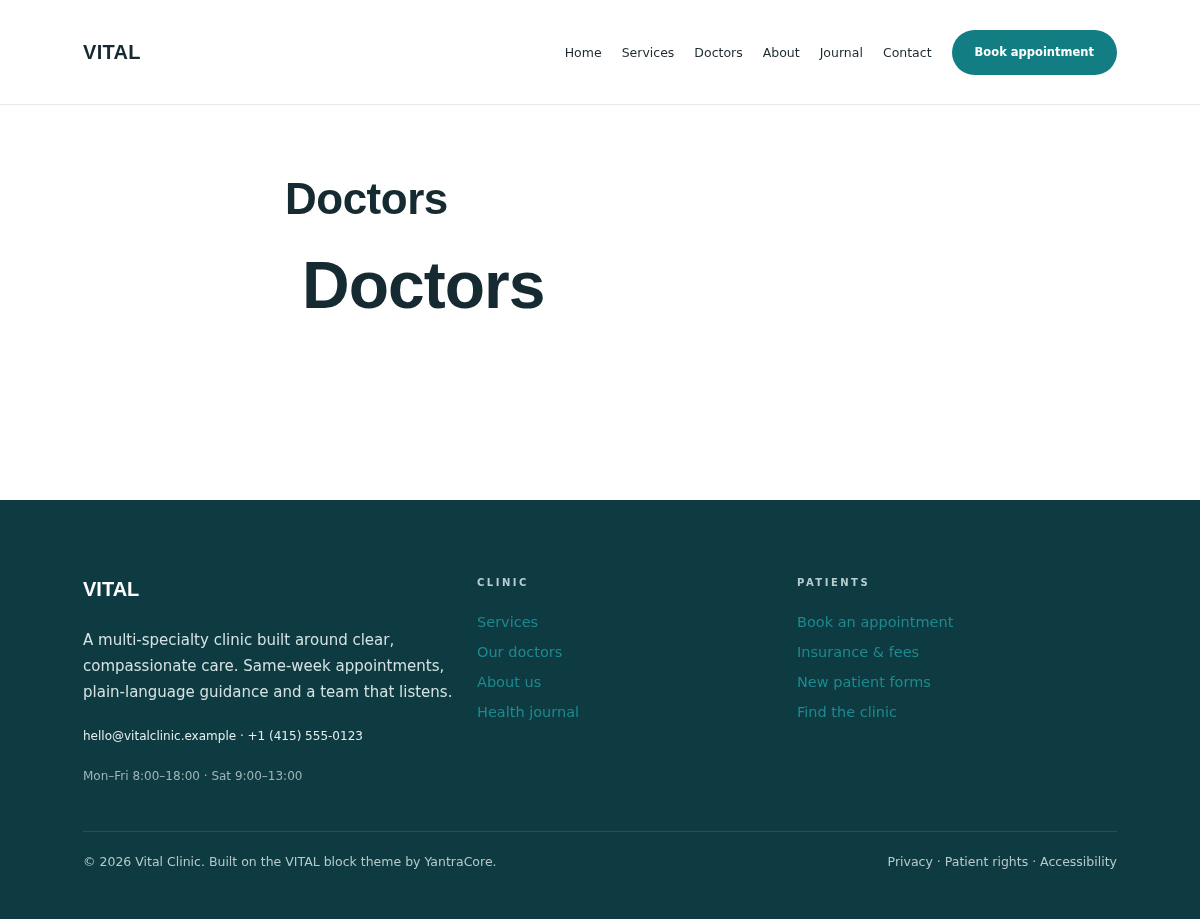 This screenshot has width=1200, height=919. Describe the element at coordinates (268, 666) in the screenshot. I see `footer-description: A multi-specialty clinic built around clear, compassionate care. Same-week appointments, plain-language guidance and a team that listens.` at that location.